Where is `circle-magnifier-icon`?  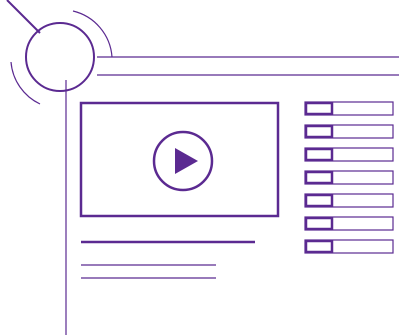 circle-magnifier-icon is located at coordinates (59, 52).